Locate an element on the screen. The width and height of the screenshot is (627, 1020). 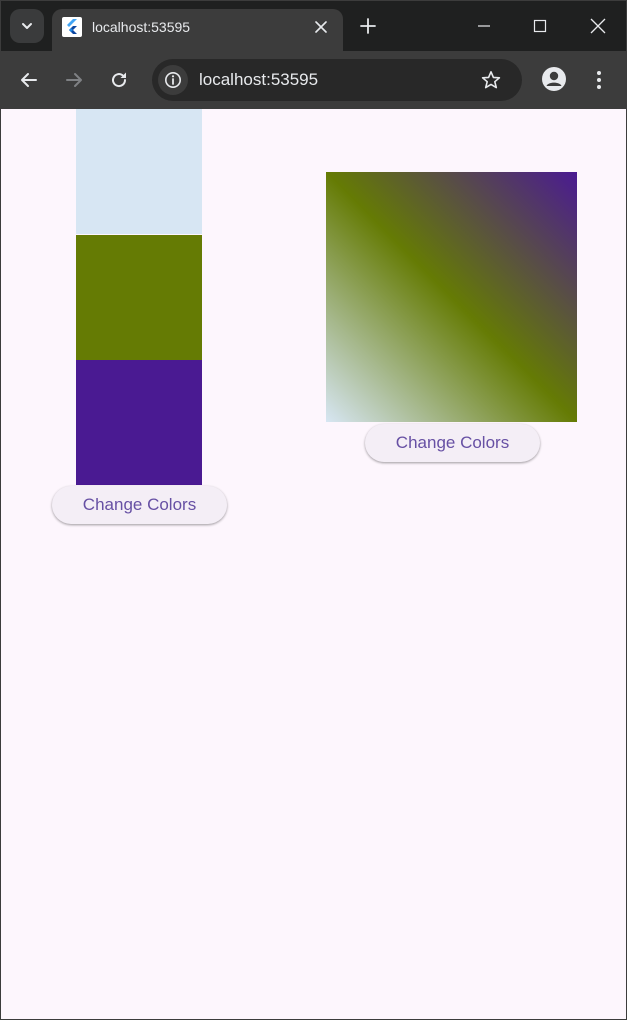
site-info-button is located at coordinates (173, 80).